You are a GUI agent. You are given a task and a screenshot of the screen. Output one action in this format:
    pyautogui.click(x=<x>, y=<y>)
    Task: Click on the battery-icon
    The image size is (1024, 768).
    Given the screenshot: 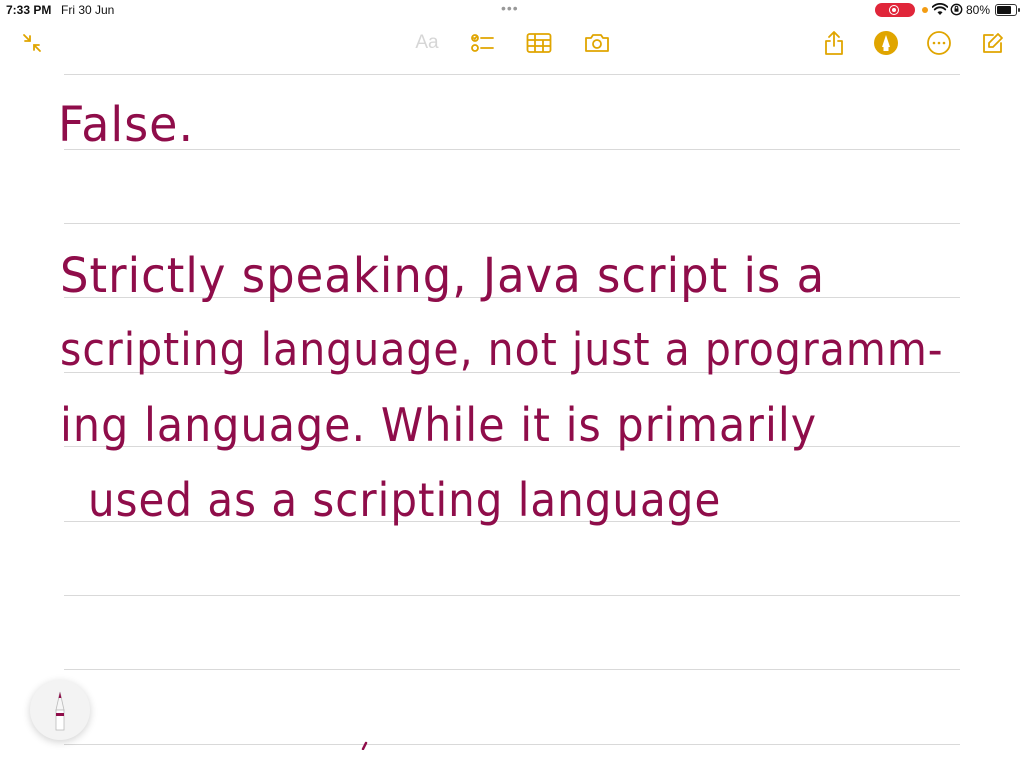 What is the action you would take?
    pyautogui.click(x=1007, y=10)
    